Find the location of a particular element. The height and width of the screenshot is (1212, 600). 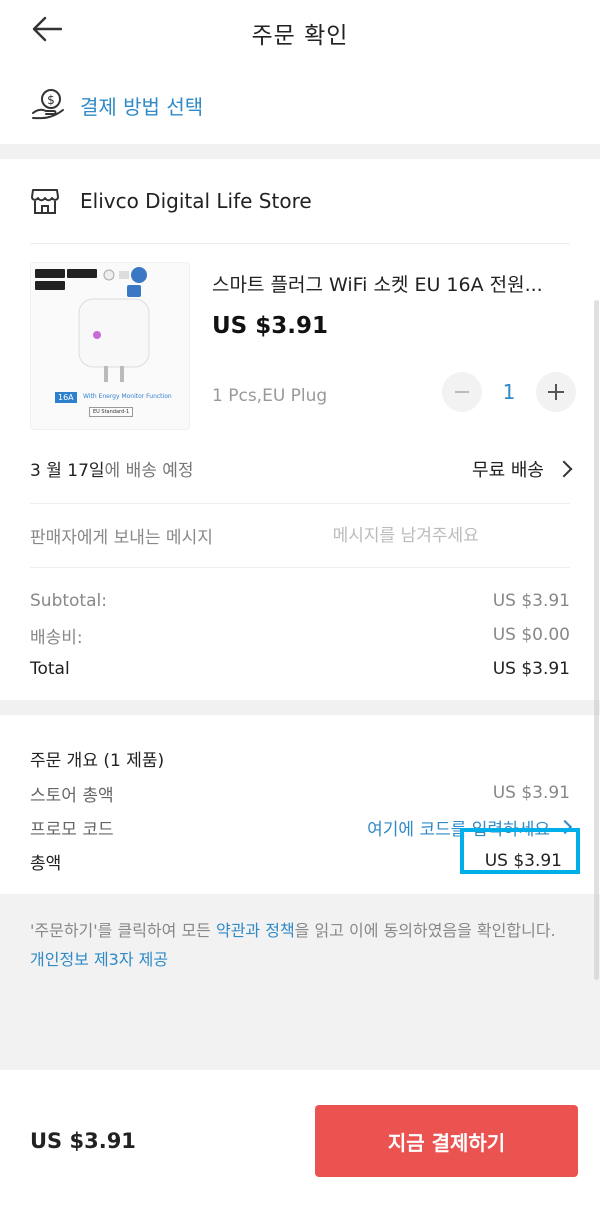

delivery-date-suffix: 에 배송 예정 is located at coordinates (149, 471).